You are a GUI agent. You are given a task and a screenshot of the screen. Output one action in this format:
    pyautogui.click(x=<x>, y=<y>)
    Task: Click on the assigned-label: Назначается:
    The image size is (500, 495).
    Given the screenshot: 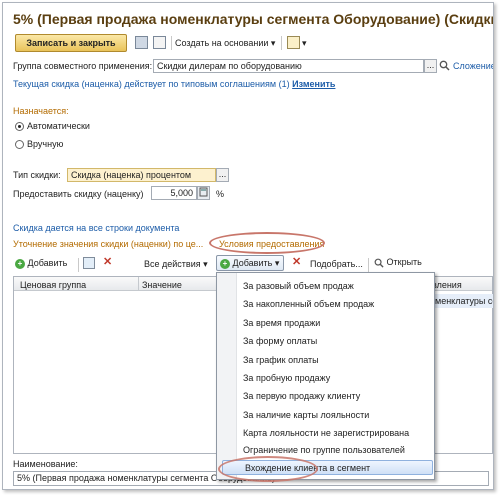 What is the action you would take?
    pyautogui.click(x=41, y=111)
    